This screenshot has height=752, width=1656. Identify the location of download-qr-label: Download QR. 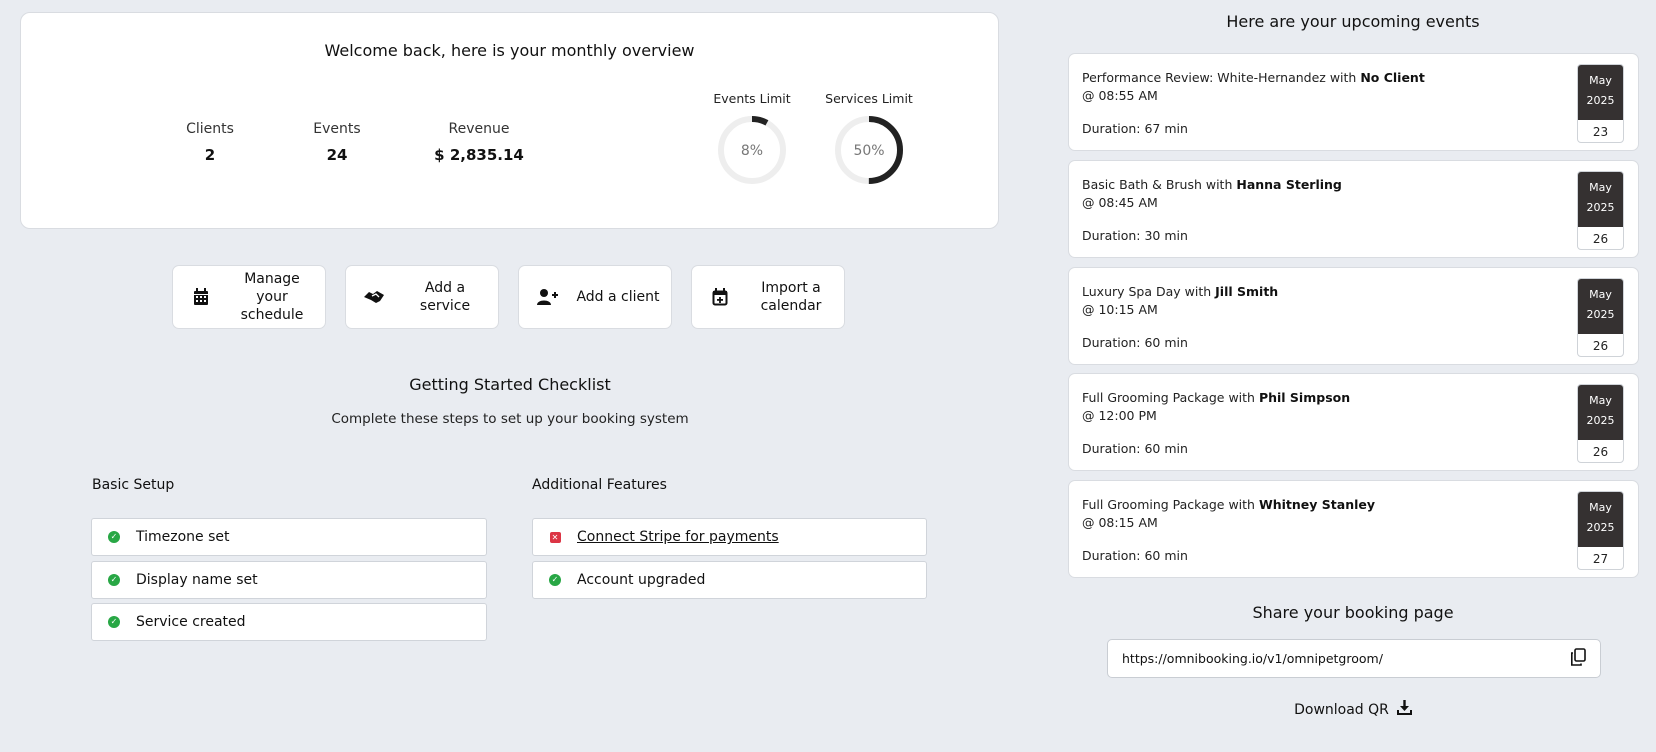
(1341, 709).